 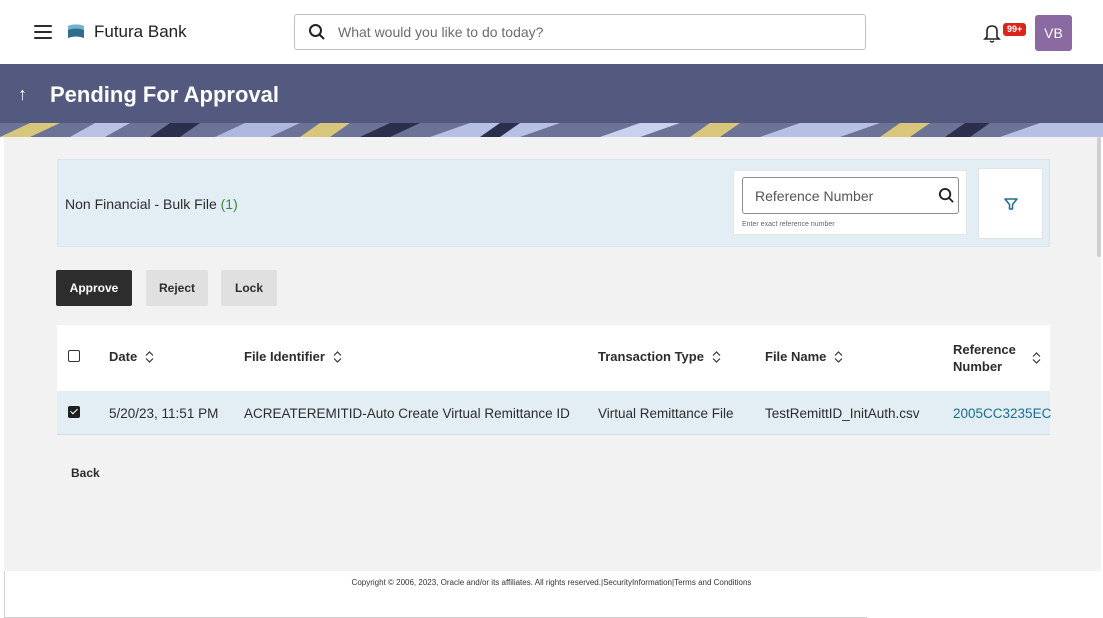 I want to click on reference-hint: Enter exact reference number, so click(x=788, y=224).